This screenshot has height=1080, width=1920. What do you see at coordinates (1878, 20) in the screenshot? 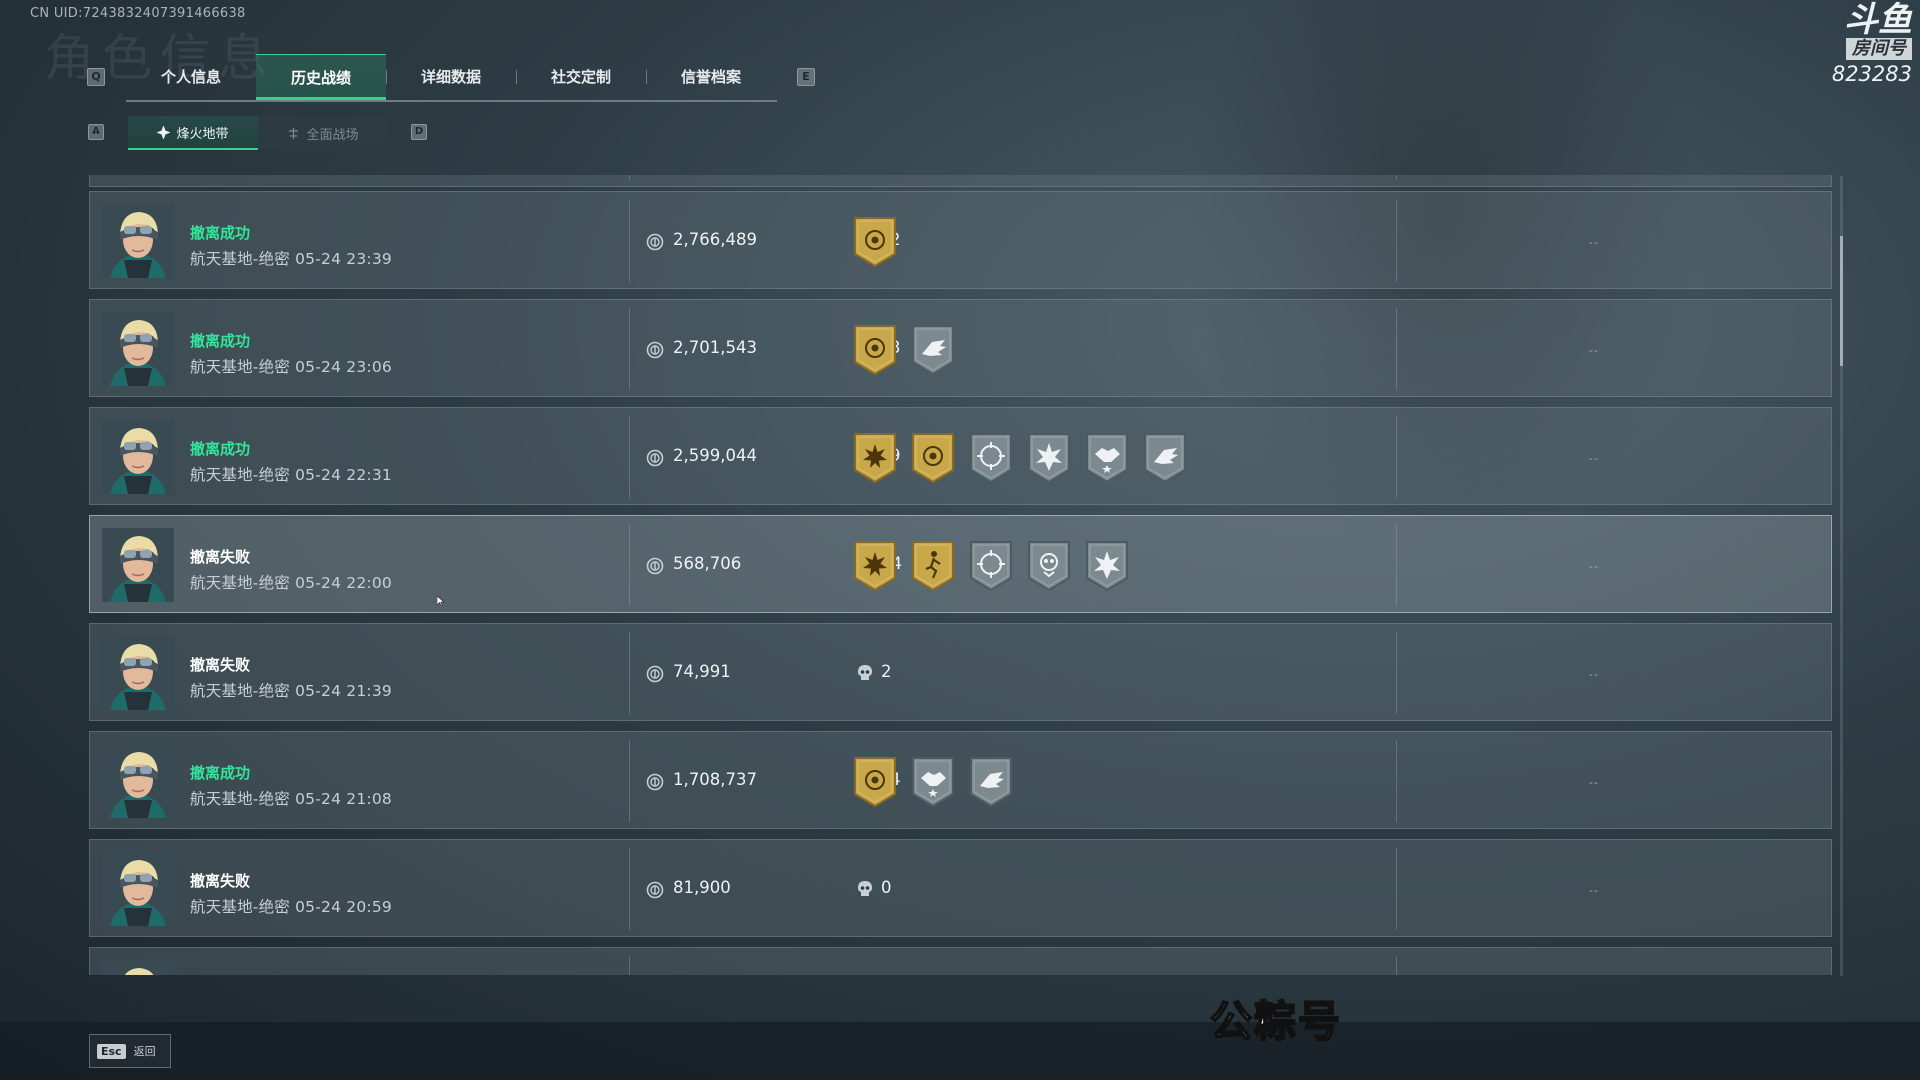
I see `brand-logo: 斗鱼` at bounding box center [1878, 20].